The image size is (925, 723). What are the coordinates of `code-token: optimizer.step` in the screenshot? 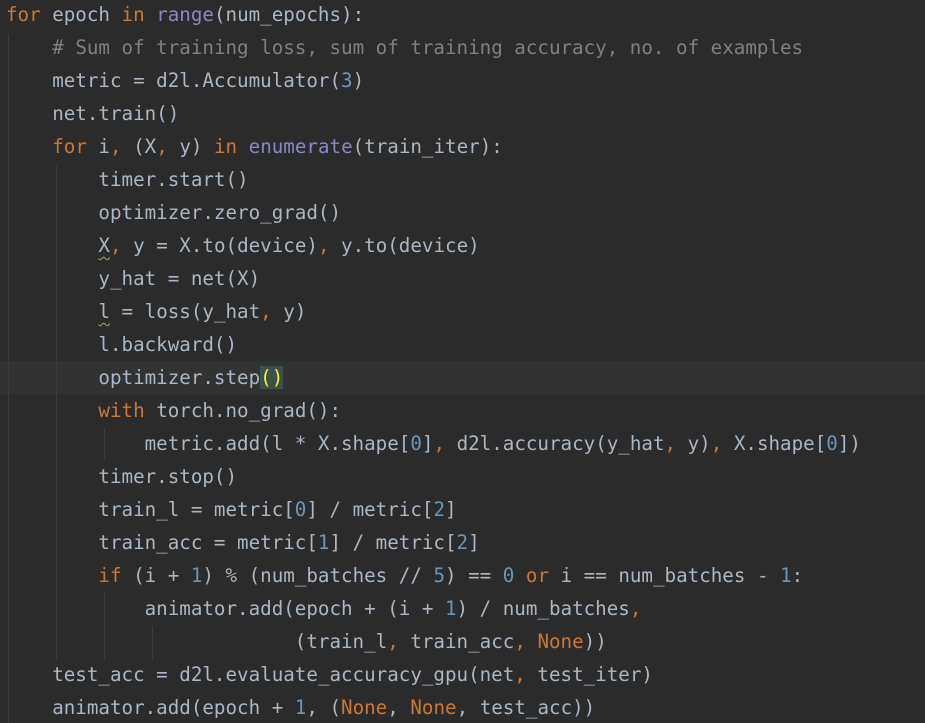 It's located at (133, 377).